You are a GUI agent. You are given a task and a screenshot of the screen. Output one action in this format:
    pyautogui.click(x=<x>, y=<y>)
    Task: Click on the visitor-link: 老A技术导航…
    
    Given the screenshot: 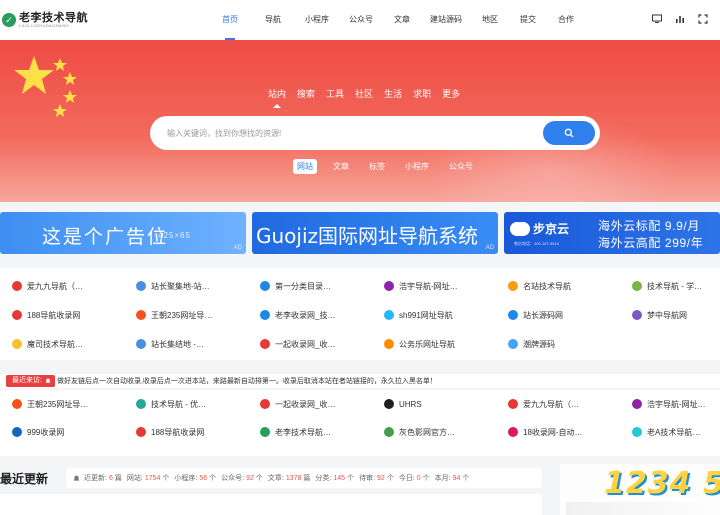 What is the action you would take?
    pyautogui.click(x=676, y=432)
    